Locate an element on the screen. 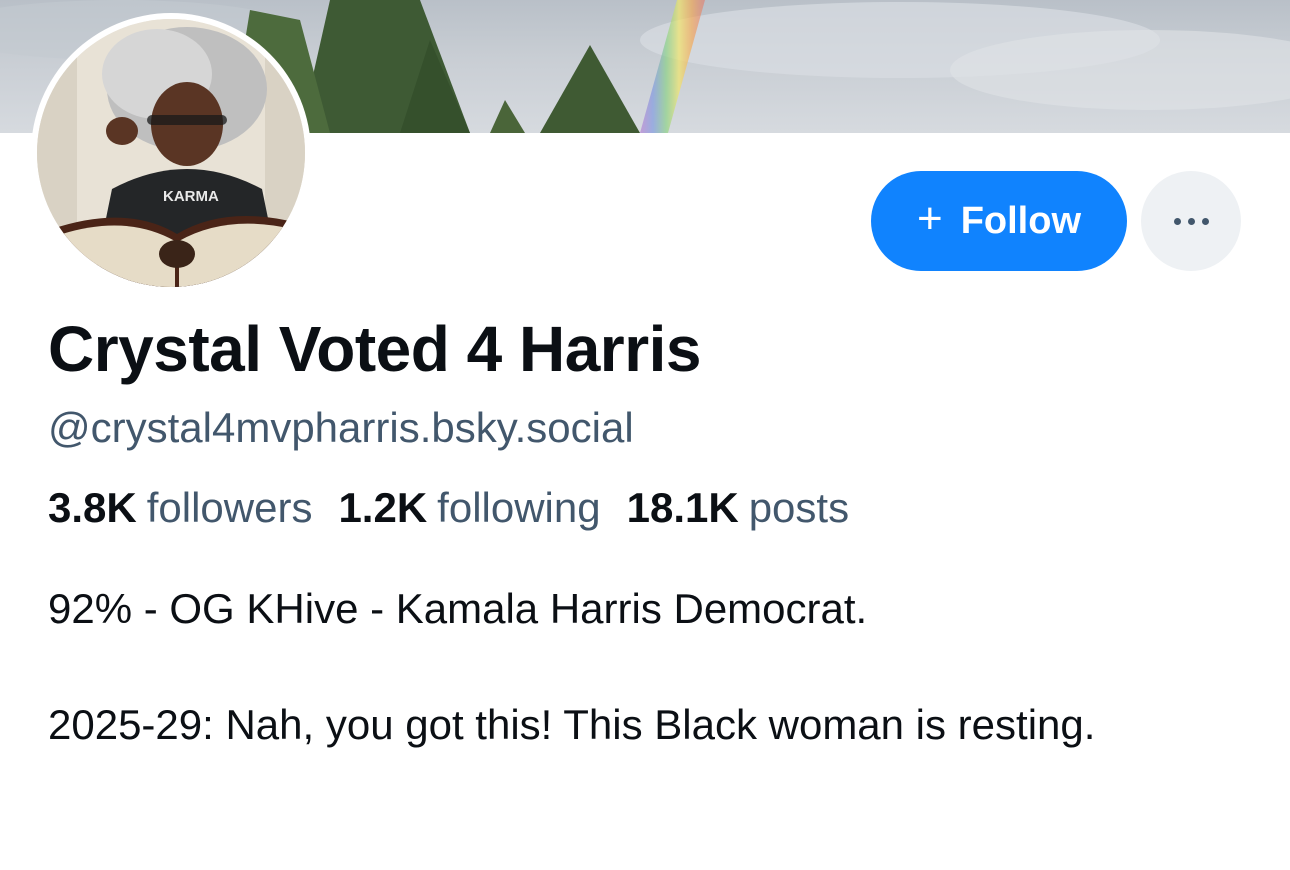 This screenshot has width=1290, height=870. posts-count: 18.1K is located at coordinates (682, 507).